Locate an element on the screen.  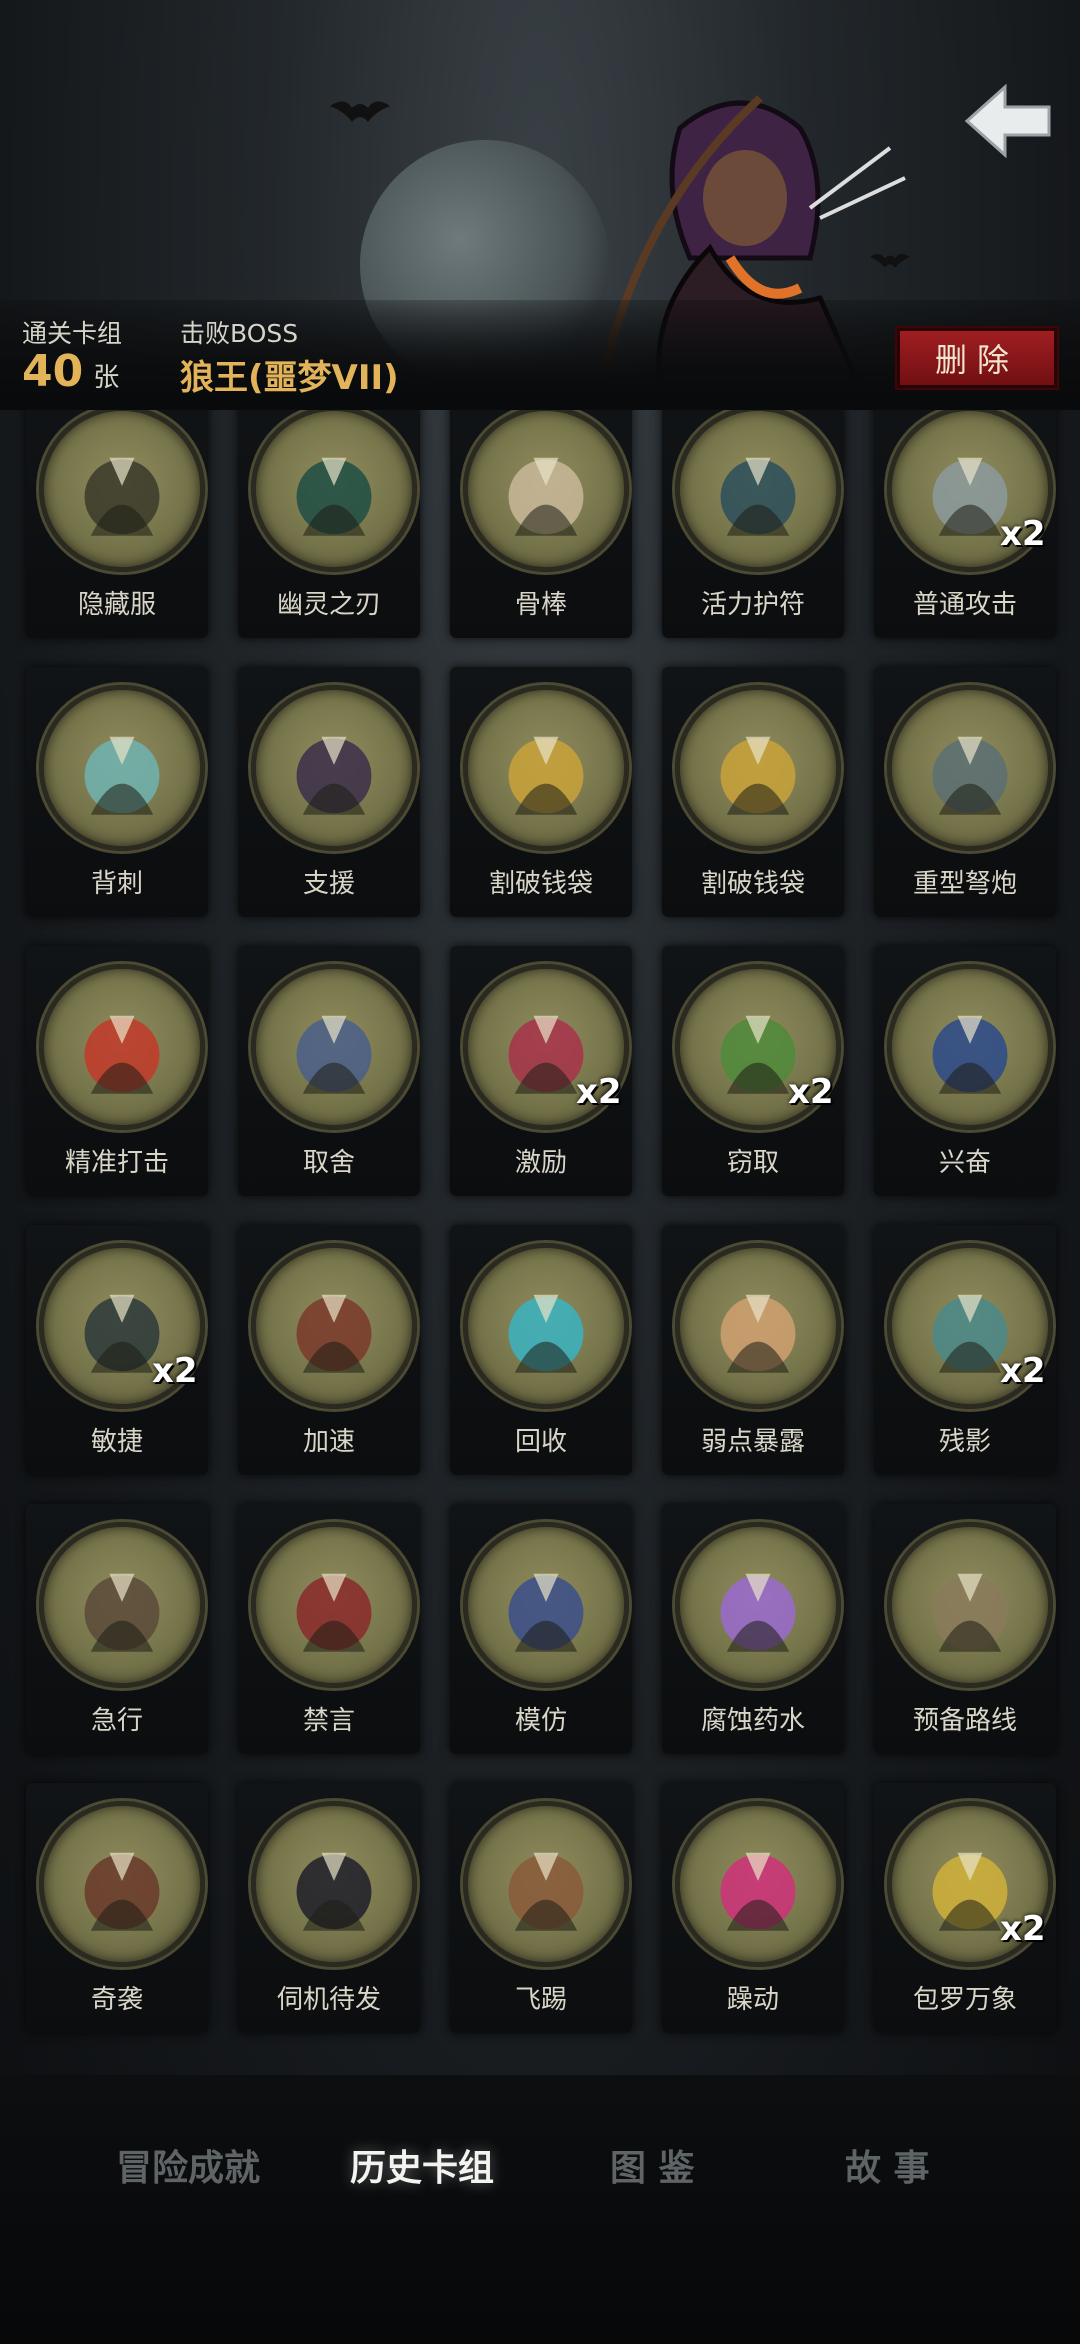
support-icon is located at coordinates (334, 775).